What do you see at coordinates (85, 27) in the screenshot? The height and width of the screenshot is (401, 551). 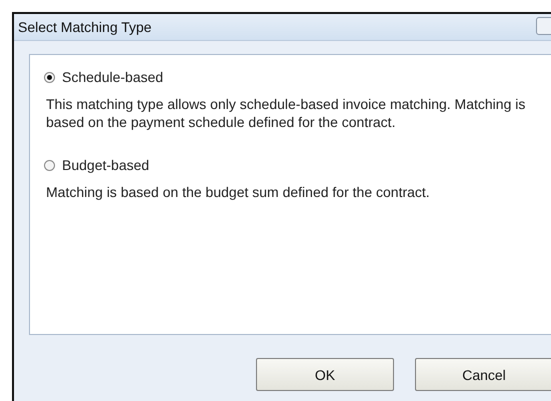 I see `window-title: Select Matching Type` at bounding box center [85, 27].